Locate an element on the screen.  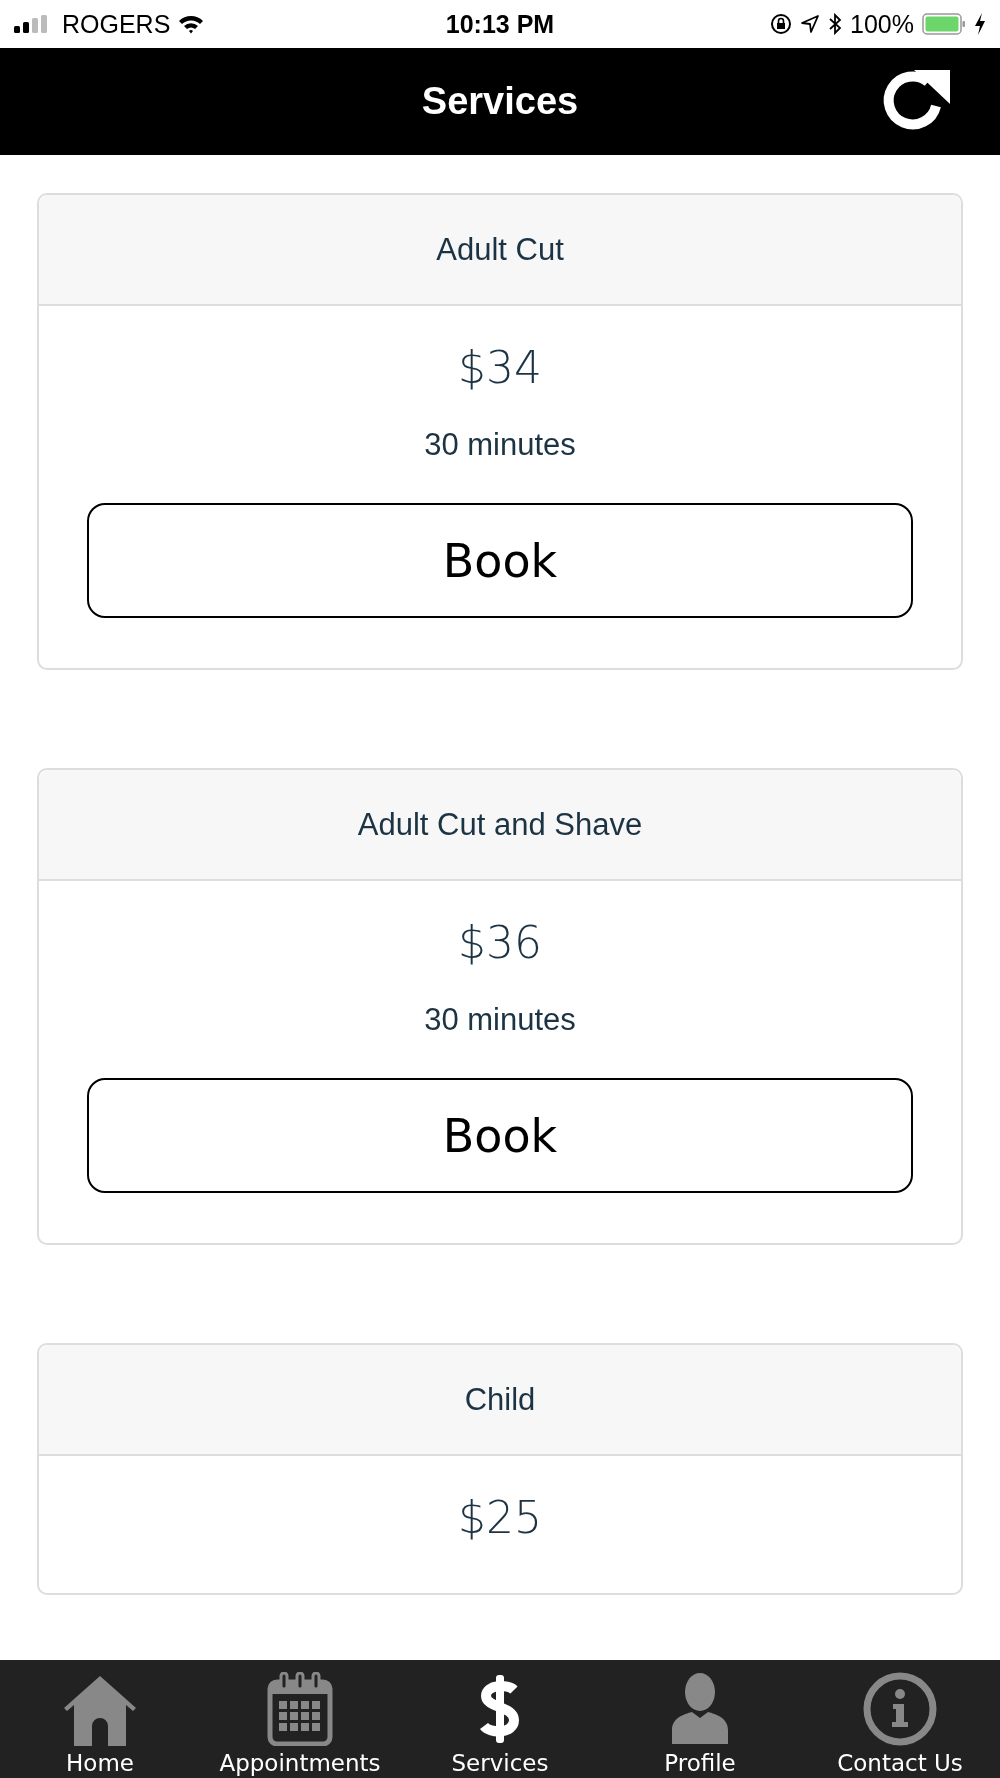
info-icon is located at coordinates (900, 1709).